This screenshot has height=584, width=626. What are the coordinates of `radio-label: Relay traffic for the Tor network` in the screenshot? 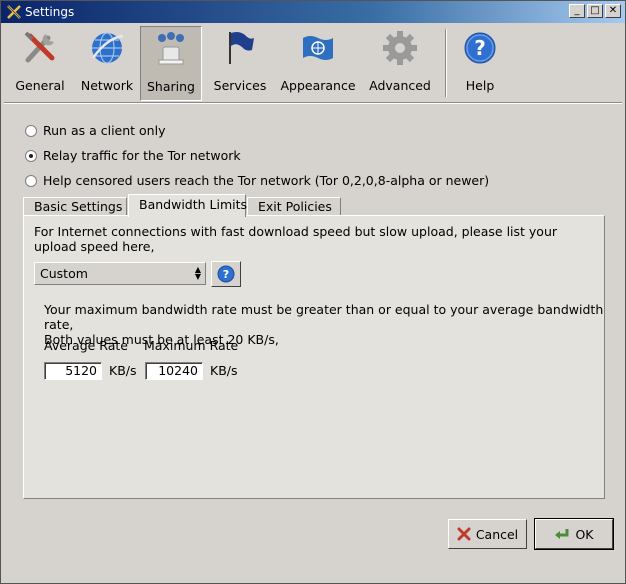 It's located at (142, 155).